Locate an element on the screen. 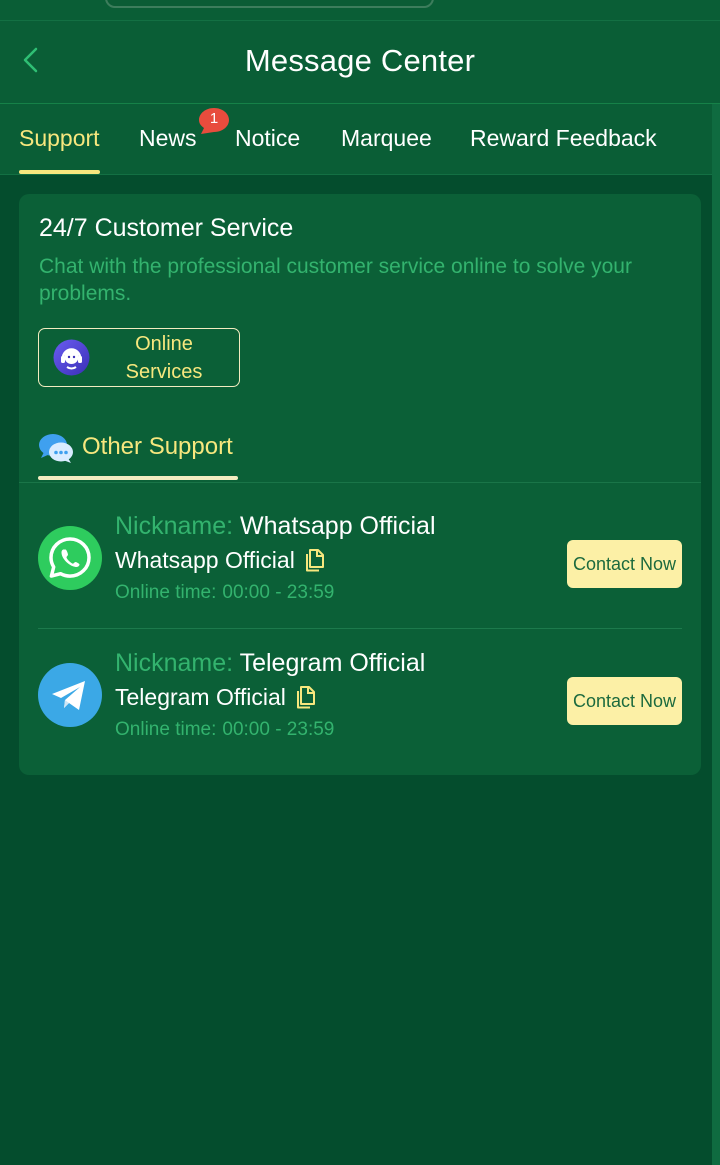 This screenshot has height=1165, width=720. nickname-value: Telegram Official is located at coordinates (332, 663).